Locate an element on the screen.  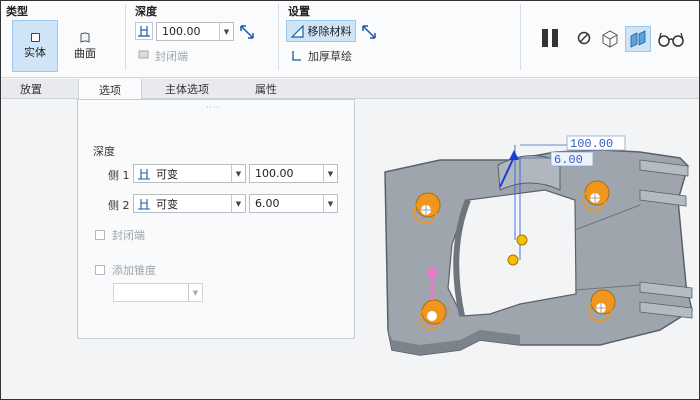
close-ends-label: 封闭端 is located at coordinates (171, 56).